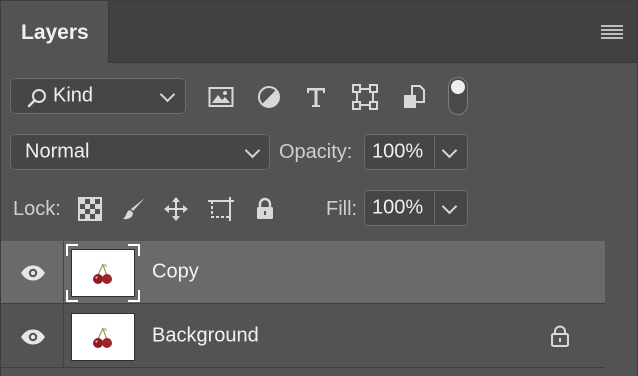 The image size is (638, 376). I want to click on adjustment-filter-icon, so click(269, 97).